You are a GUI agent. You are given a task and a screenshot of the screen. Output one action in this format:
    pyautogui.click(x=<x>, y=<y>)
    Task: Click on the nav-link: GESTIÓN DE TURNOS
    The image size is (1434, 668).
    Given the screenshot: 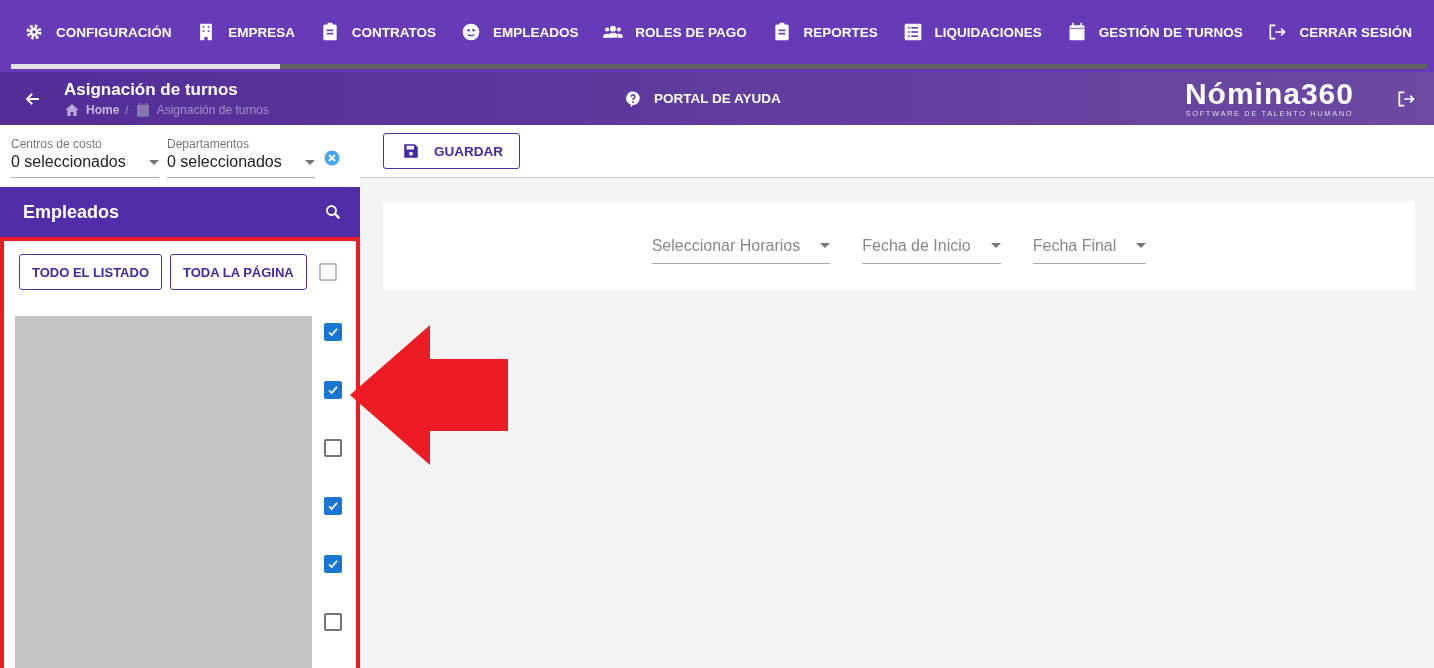 What is the action you would take?
    pyautogui.click(x=1154, y=32)
    